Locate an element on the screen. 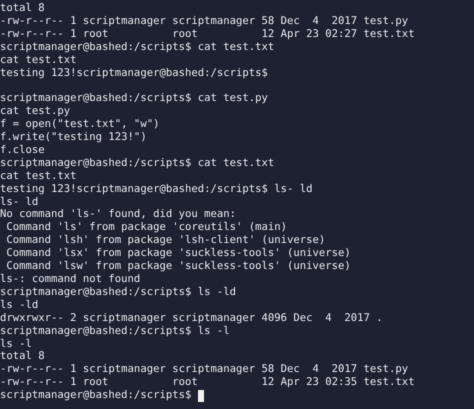 The height and width of the screenshot is (409, 474). terminal-line: scriptmanager@bashed:/scripts$ ls -l is located at coordinates (115, 331).